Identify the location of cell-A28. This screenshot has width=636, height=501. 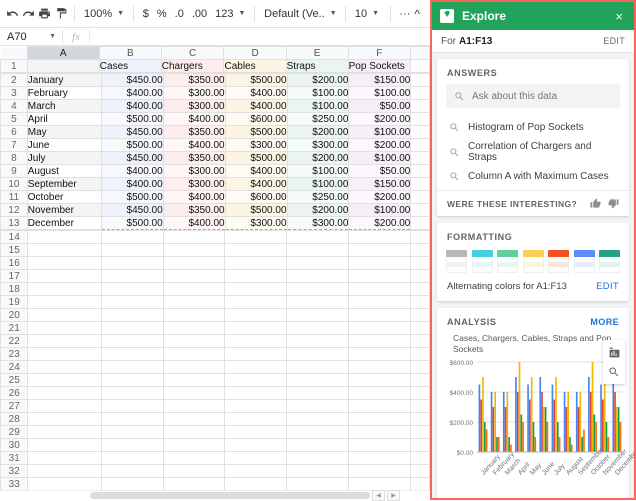
(64, 419).